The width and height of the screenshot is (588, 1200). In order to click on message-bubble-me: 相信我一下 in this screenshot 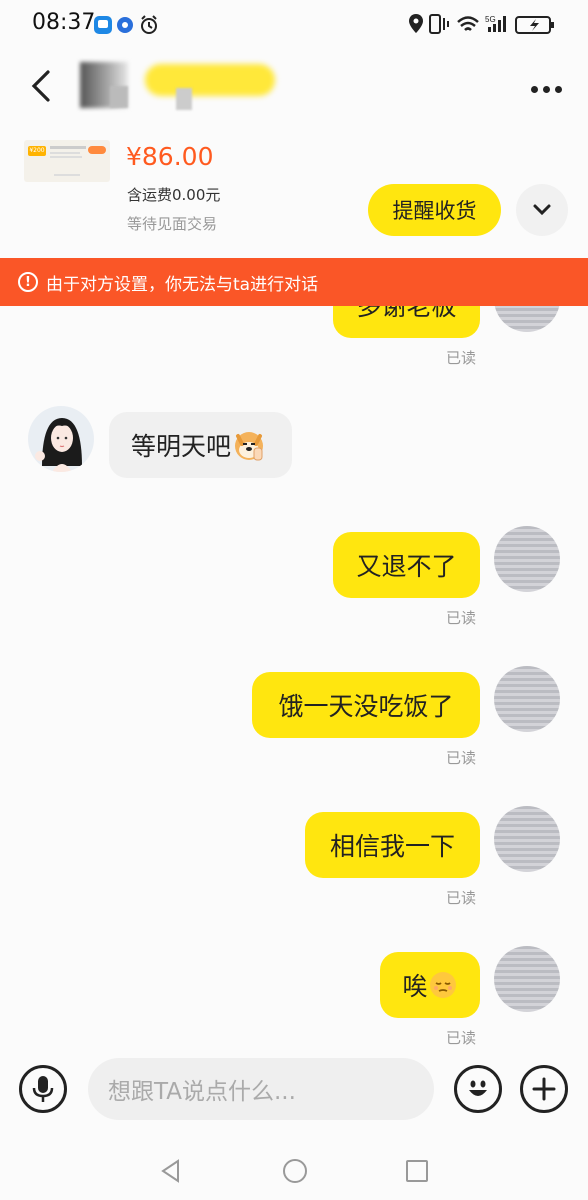, I will do `click(392, 845)`.